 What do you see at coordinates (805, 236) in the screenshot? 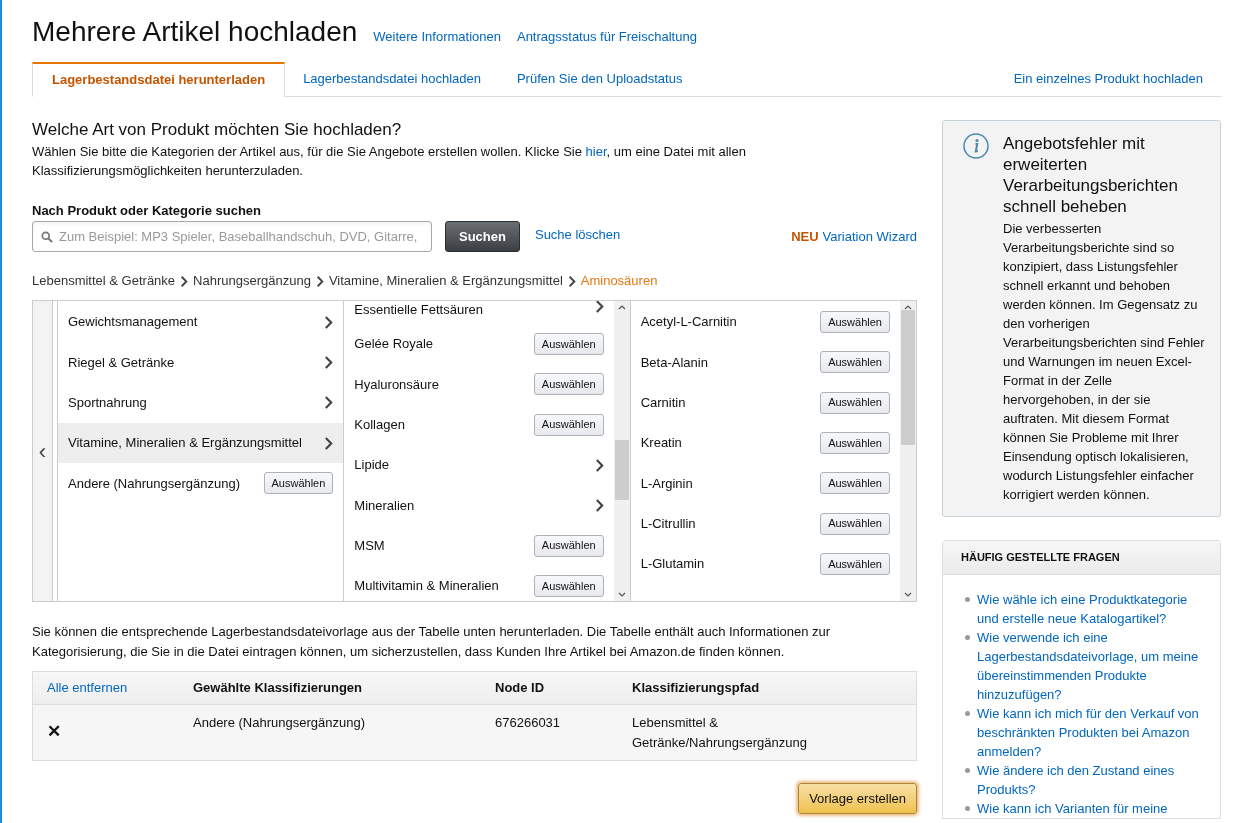
I see `new-label: NEU` at bounding box center [805, 236].